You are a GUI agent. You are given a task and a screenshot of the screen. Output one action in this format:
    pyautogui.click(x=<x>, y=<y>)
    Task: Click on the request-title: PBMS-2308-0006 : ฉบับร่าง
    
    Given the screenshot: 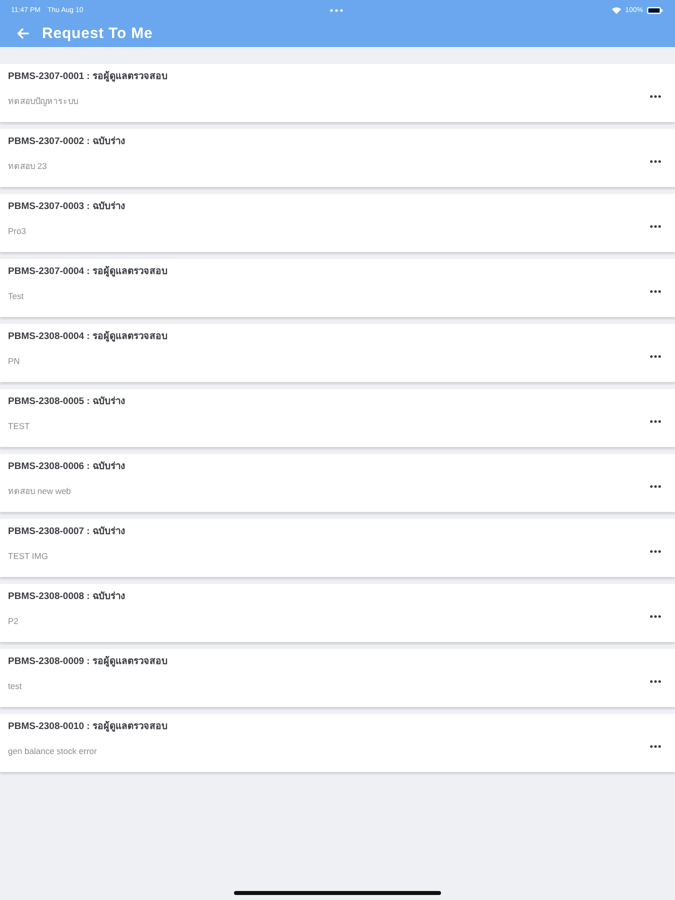 What is the action you would take?
    pyautogui.click(x=67, y=467)
    